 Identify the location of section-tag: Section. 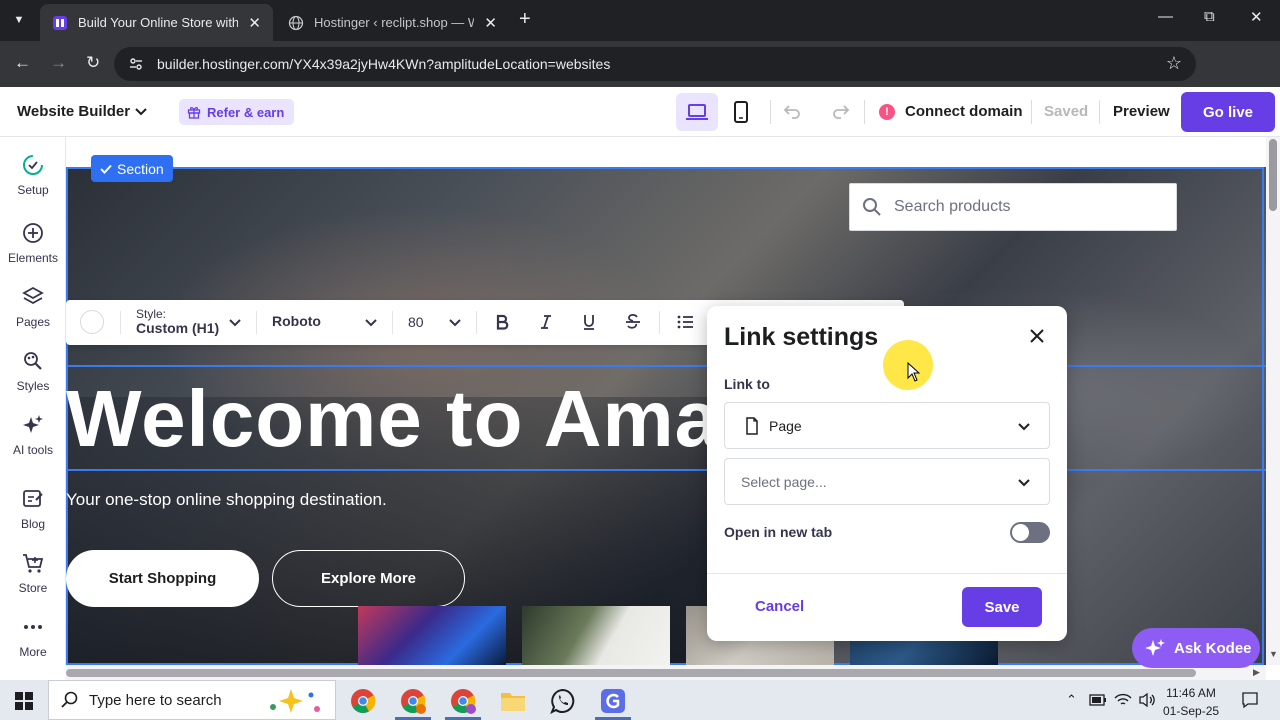
(132, 168).